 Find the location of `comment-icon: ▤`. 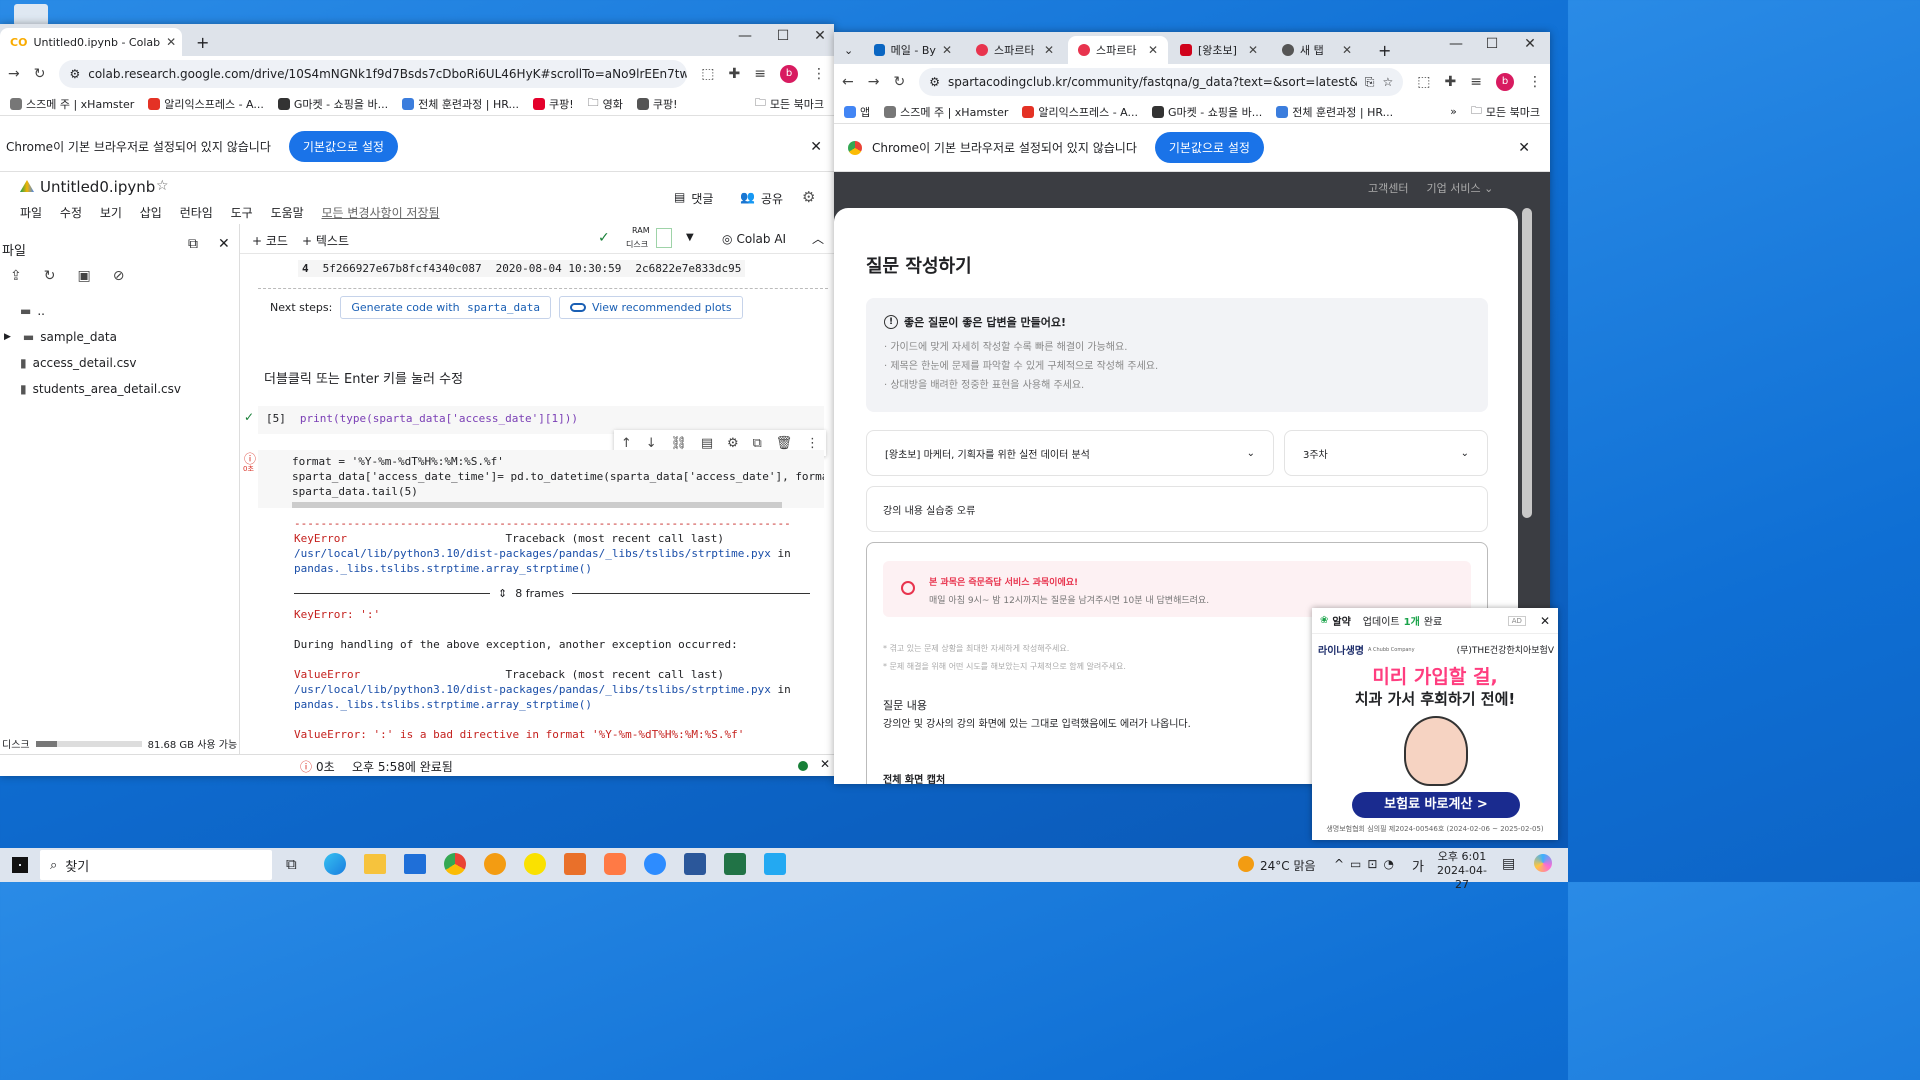

comment-icon: ▤ is located at coordinates (707, 443).